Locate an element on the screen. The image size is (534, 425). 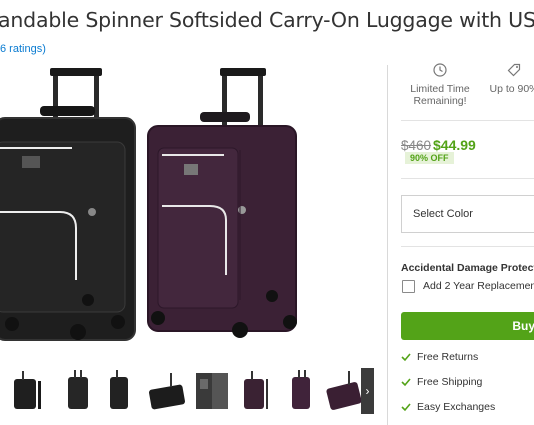
sale-price: $44.99 is located at coordinates (454, 145).